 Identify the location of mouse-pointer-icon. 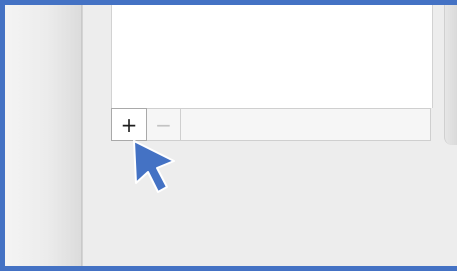
(154, 166).